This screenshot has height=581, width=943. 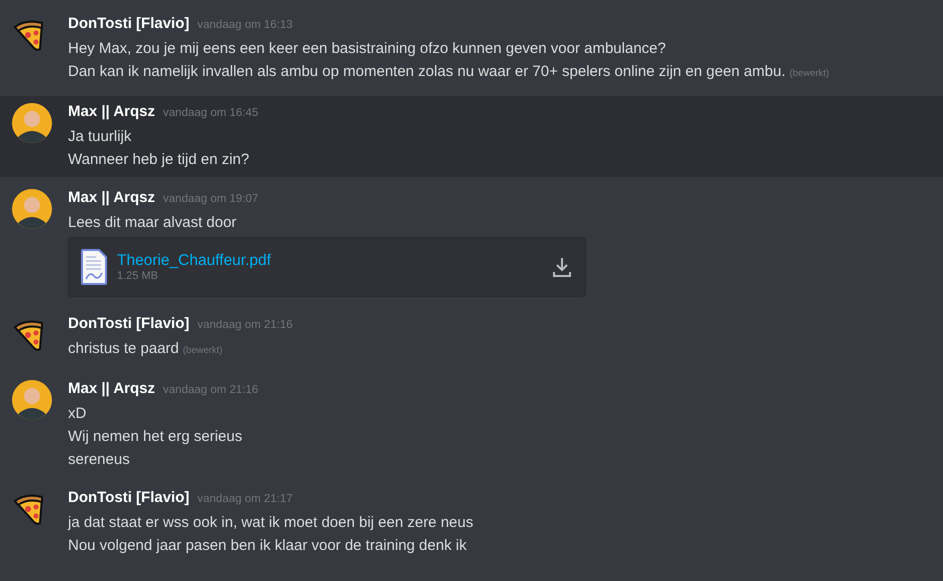 I want to click on message-text: Hey Max, zou je mij eens een keer een basistraining ofzo kunnen geven voor ambulance?, so click(x=367, y=49).